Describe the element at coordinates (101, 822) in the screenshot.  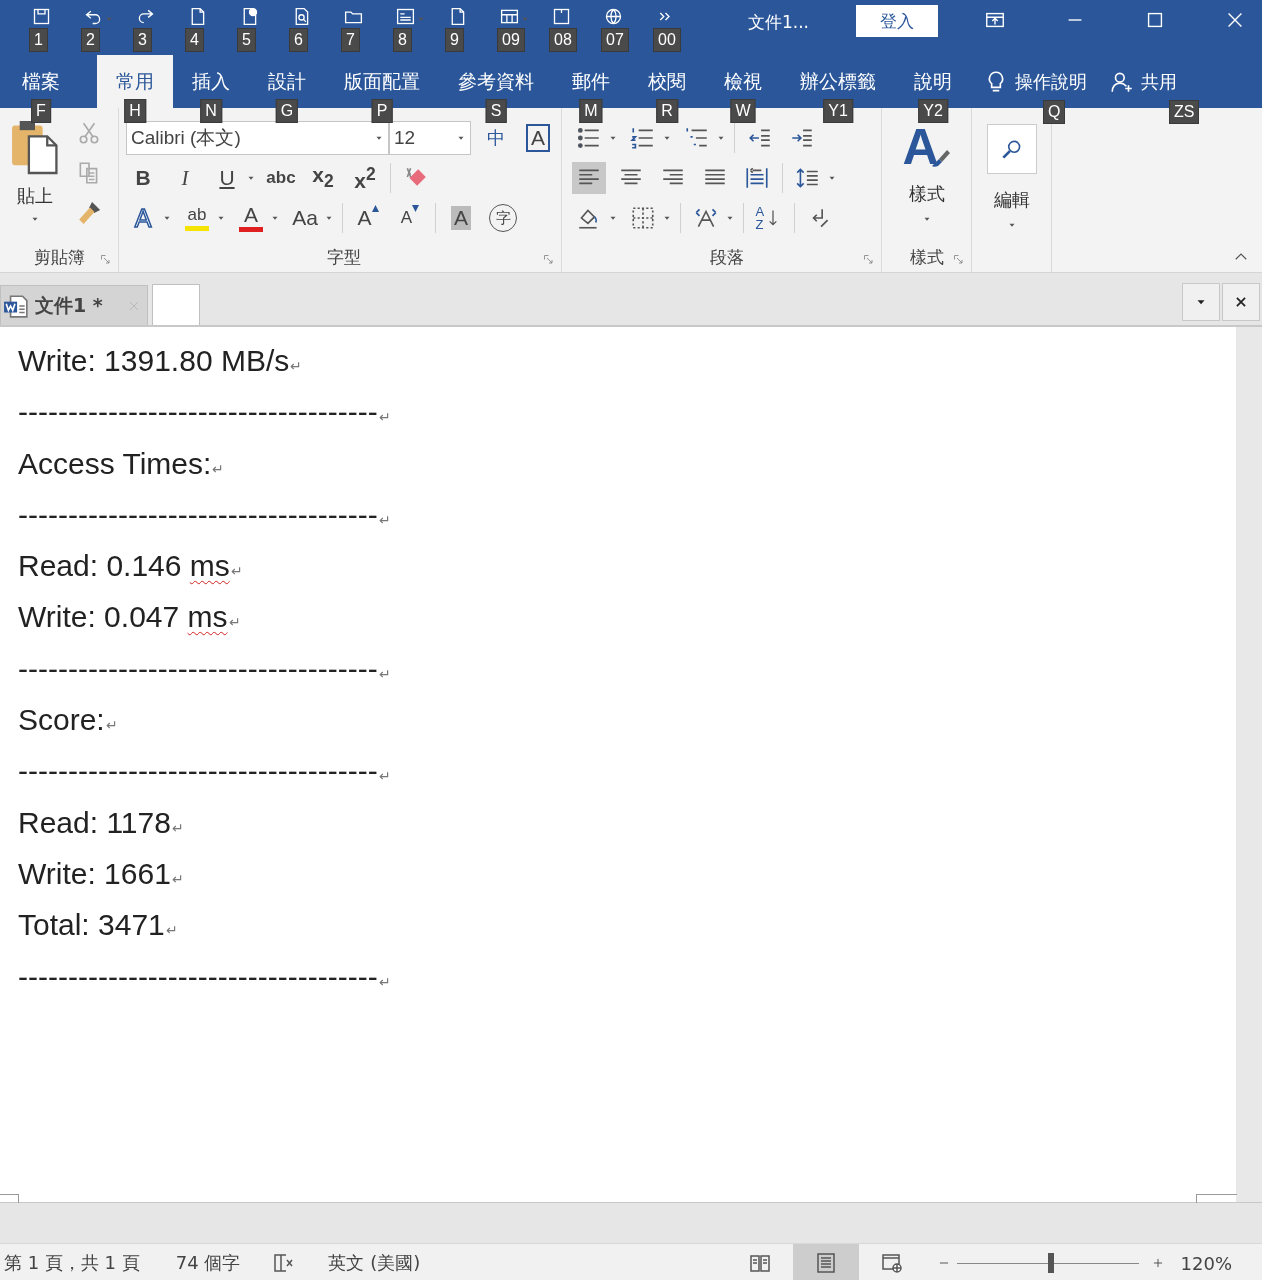
I see `paragraph: Read: 1178↵` at that location.